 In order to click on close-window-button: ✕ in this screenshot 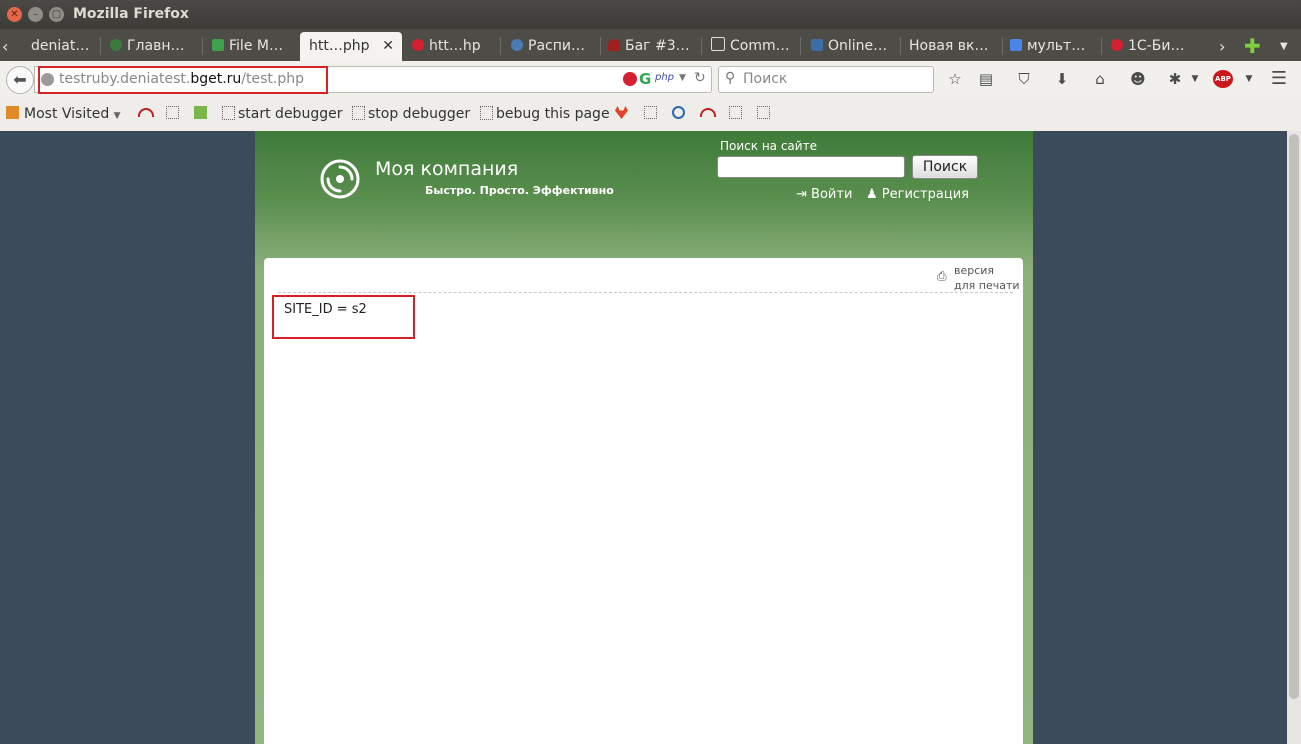, I will do `click(14, 14)`.